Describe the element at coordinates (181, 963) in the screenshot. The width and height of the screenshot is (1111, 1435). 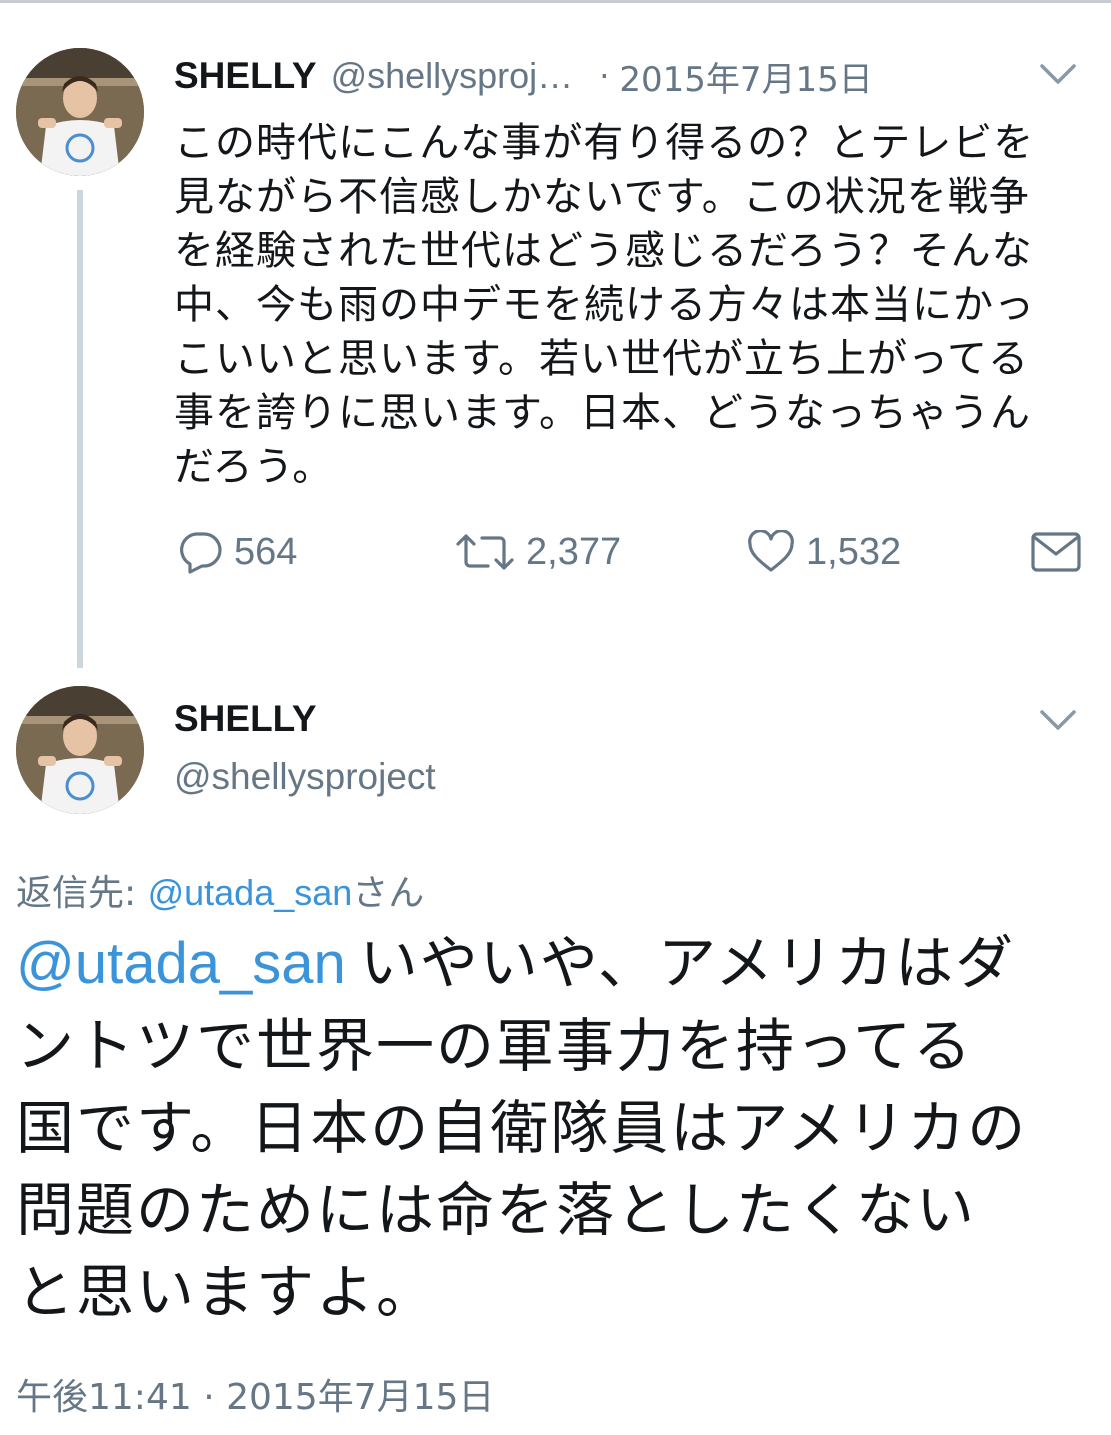
I see `mention-link: @utada_san` at that location.